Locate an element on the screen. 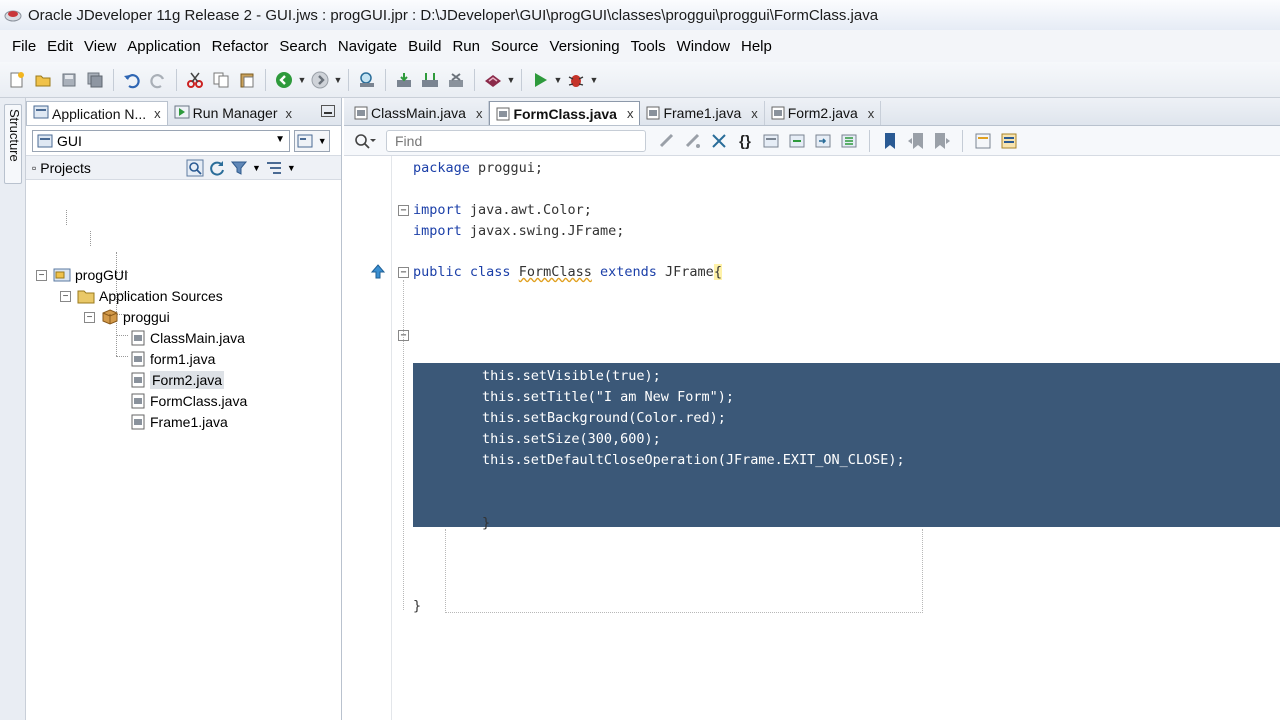 This screenshot has height=720, width=1280. surround-icon is located at coordinates (771, 141).